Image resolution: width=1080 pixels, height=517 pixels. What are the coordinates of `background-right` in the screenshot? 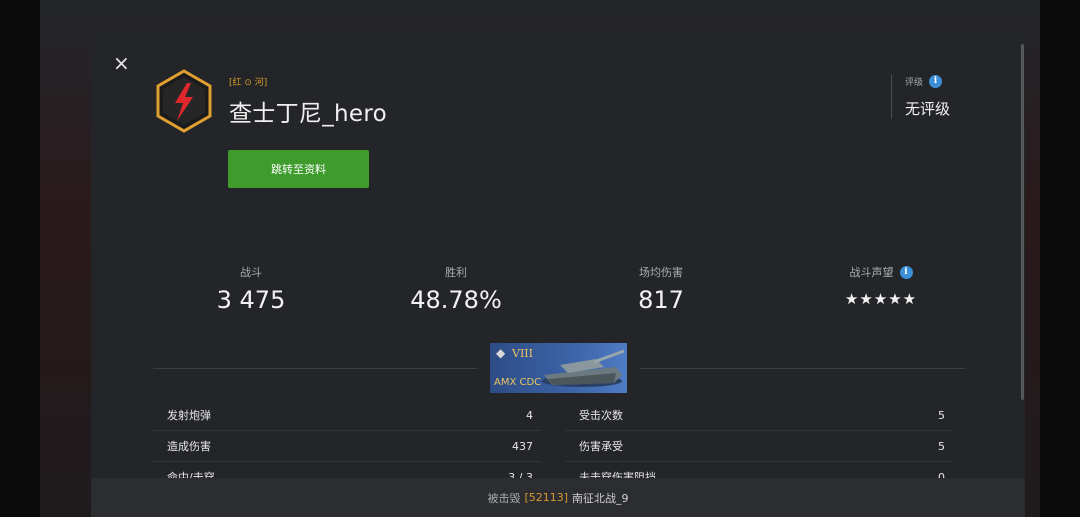 It's located at (1060, 258).